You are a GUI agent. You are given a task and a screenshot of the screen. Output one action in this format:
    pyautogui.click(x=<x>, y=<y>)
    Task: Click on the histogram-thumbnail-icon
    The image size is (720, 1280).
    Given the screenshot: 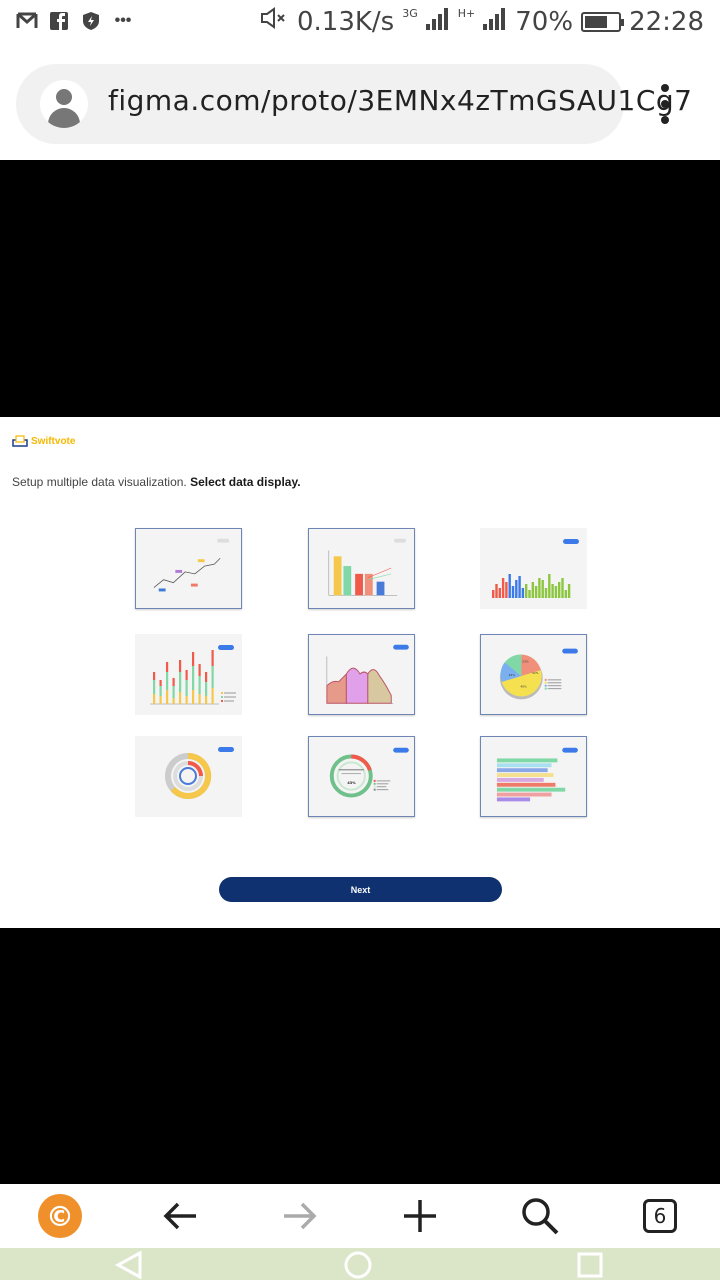 What is the action you would take?
    pyautogui.click(x=535, y=568)
    